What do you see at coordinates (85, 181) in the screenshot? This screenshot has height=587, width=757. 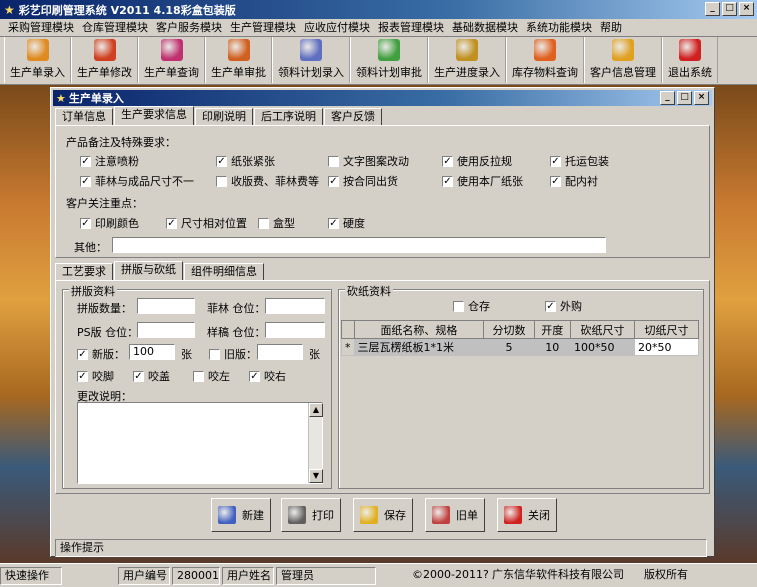 I see `requirement-checkbox-r2-0-box: ✓` at bounding box center [85, 181].